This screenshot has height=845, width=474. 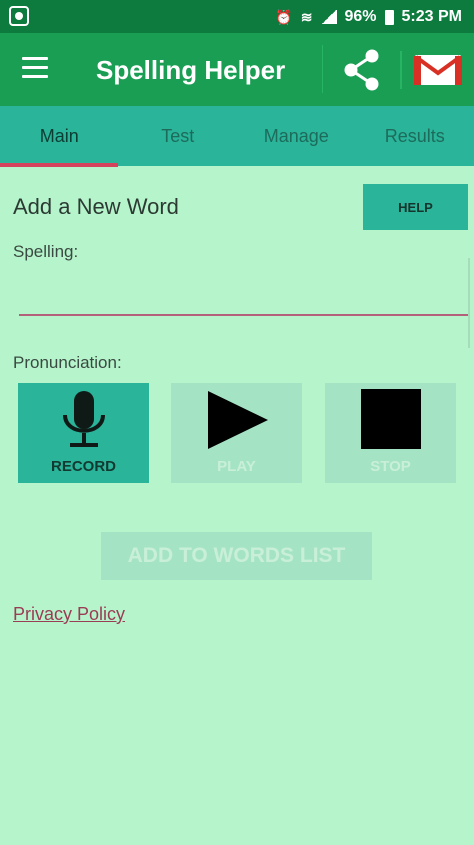 What do you see at coordinates (328, 17) in the screenshot?
I see `signal-icon` at bounding box center [328, 17].